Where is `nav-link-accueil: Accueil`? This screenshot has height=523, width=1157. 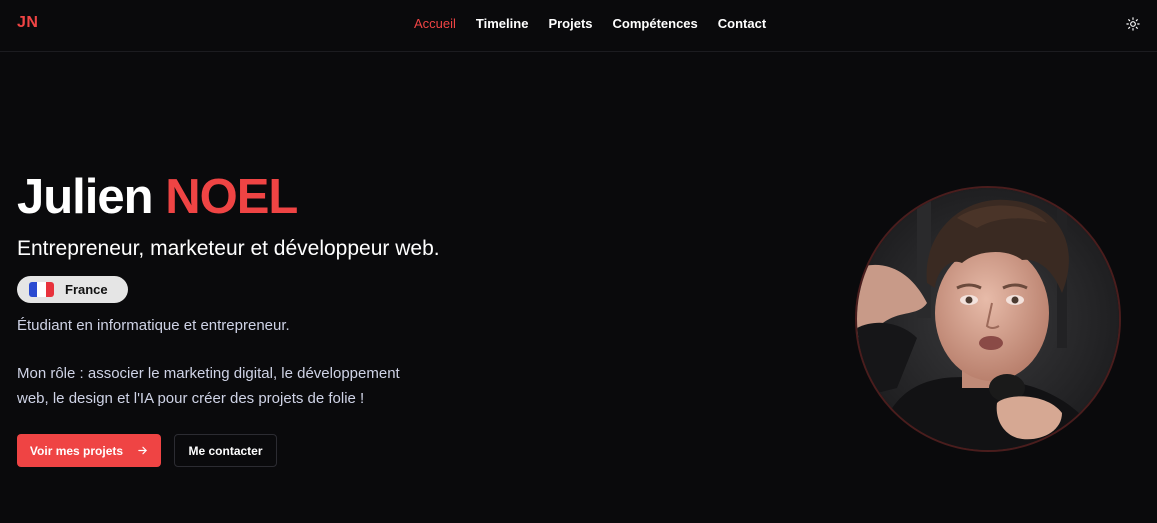
nav-link-accueil: Accueil is located at coordinates (435, 23).